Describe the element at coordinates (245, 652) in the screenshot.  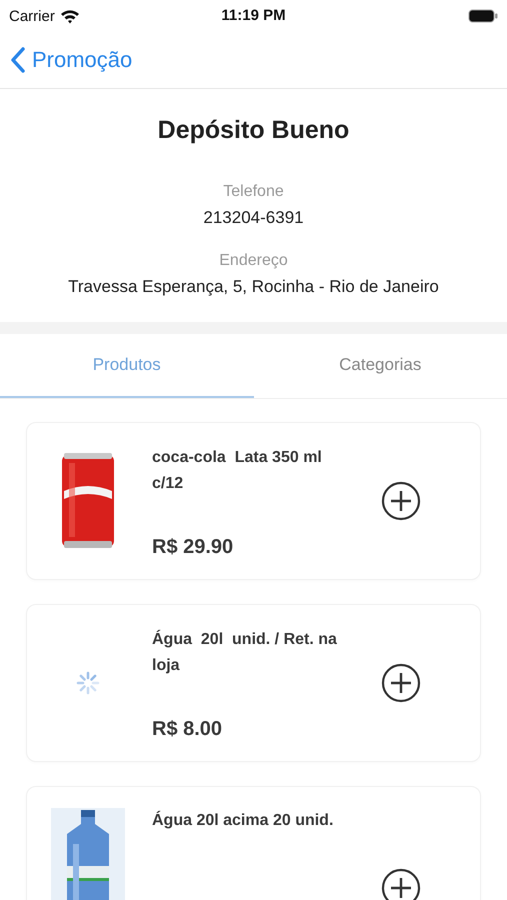
I see `product-name: Água 20l unid. / Ret. na loja` at that location.